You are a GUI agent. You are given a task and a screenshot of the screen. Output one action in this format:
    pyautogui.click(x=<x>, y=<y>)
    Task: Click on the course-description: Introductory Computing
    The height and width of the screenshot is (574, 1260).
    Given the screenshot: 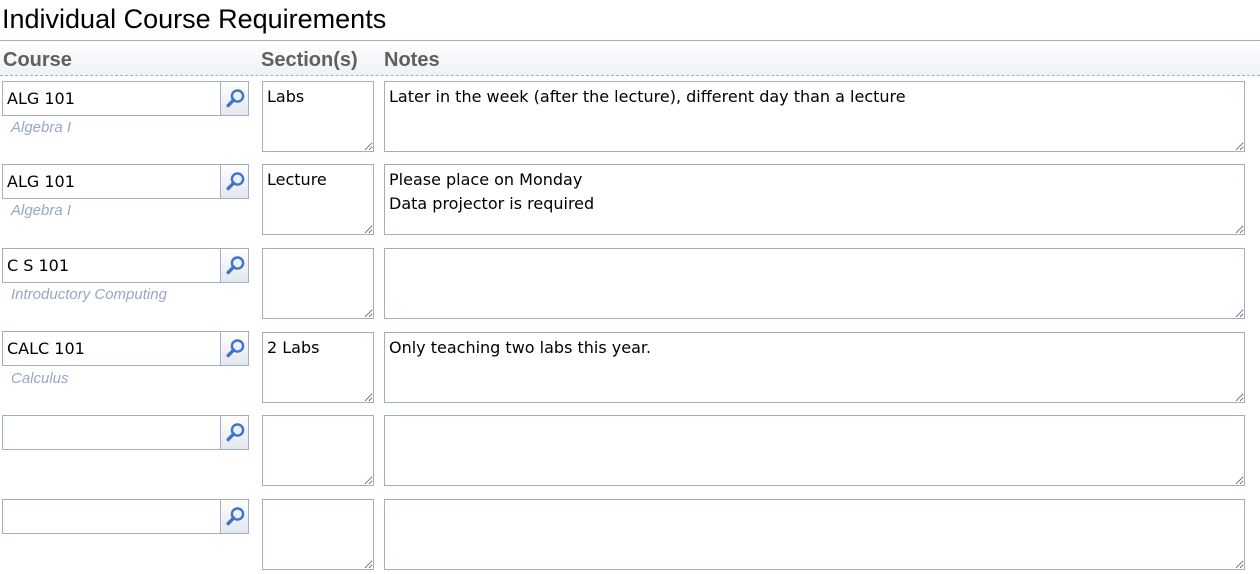 What is the action you would take?
    pyautogui.click(x=89, y=294)
    